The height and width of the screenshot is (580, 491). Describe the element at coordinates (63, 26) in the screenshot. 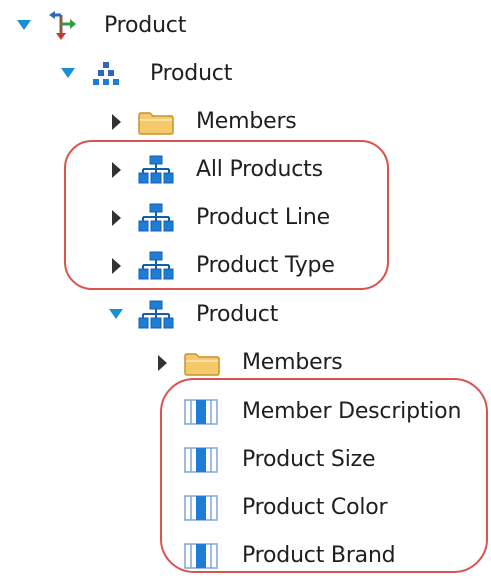

I see `dimension-arrows-icon` at that location.